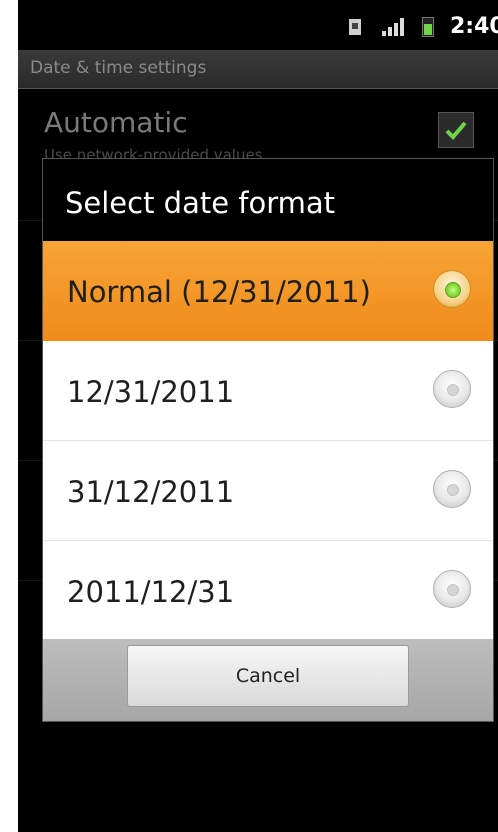 The height and width of the screenshot is (832, 498). I want to click on battery-icon, so click(428, 27).